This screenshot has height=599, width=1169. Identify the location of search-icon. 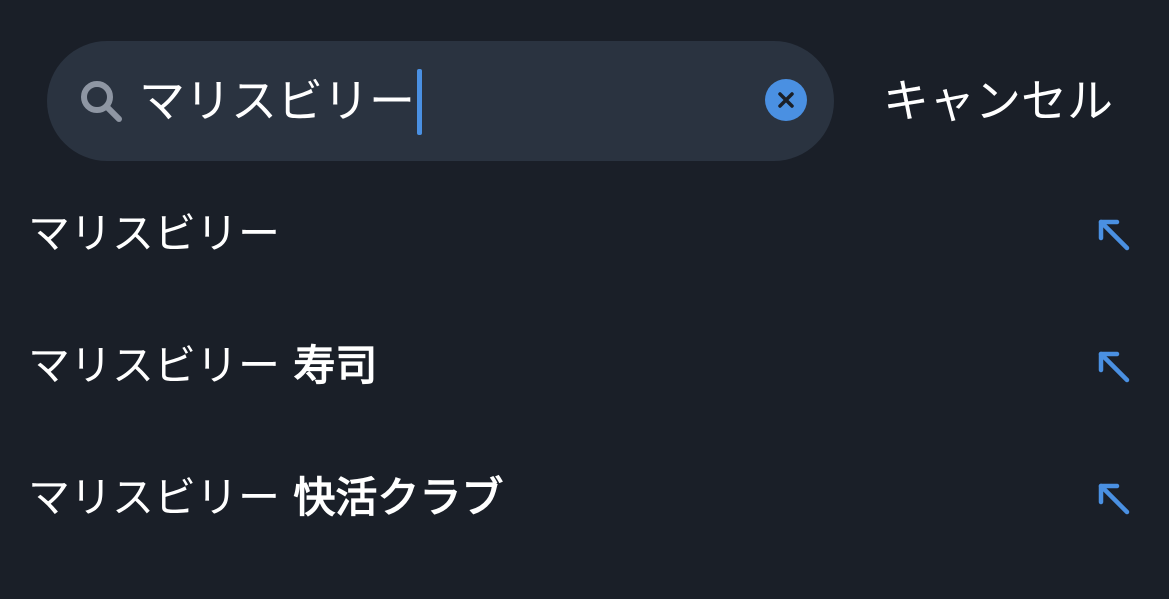
(101, 101).